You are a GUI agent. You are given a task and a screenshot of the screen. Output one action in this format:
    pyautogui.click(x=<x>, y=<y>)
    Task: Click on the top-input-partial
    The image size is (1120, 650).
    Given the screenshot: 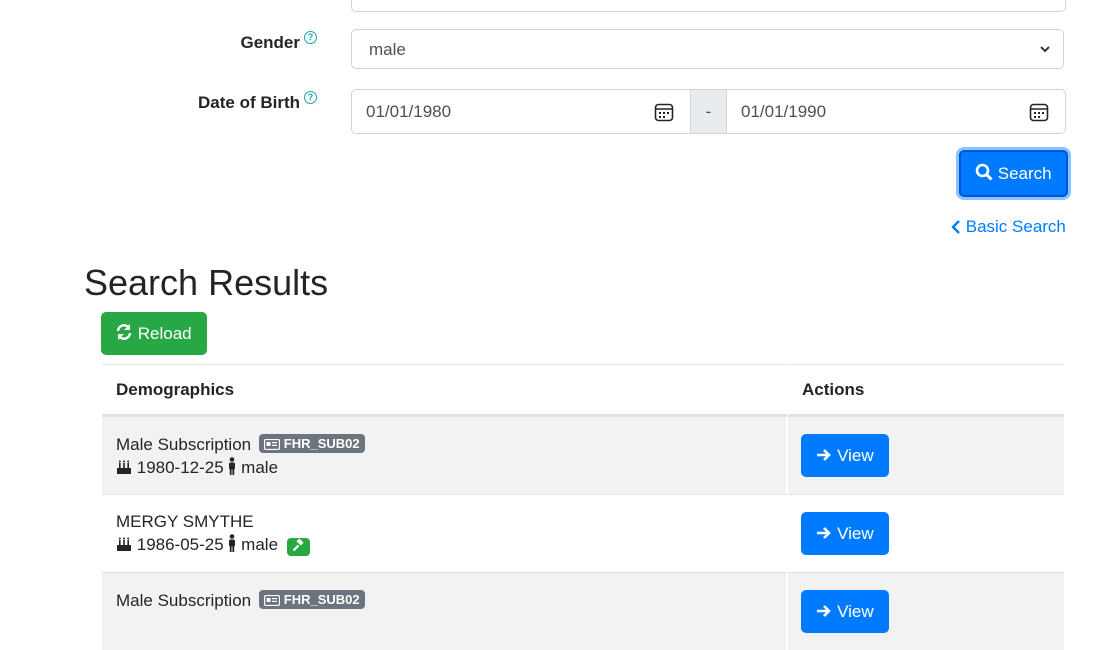 What is the action you would take?
    pyautogui.click(x=708, y=6)
    